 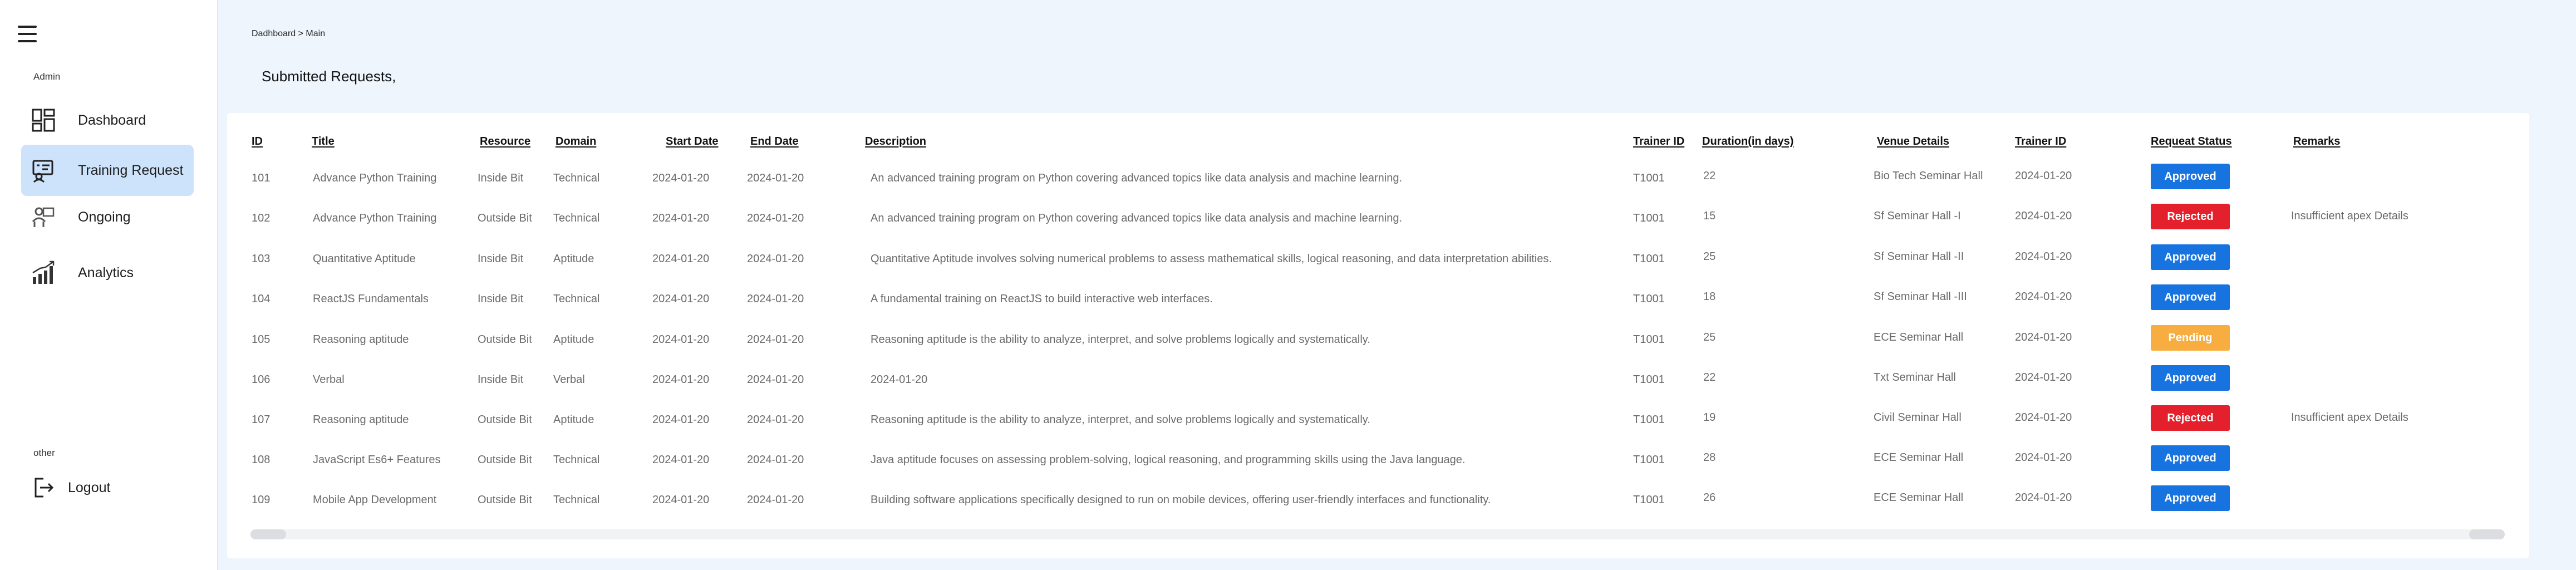 What do you see at coordinates (47, 76) in the screenshot?
I see `section-label-admin: Admin` at bounding box center [47, 76].